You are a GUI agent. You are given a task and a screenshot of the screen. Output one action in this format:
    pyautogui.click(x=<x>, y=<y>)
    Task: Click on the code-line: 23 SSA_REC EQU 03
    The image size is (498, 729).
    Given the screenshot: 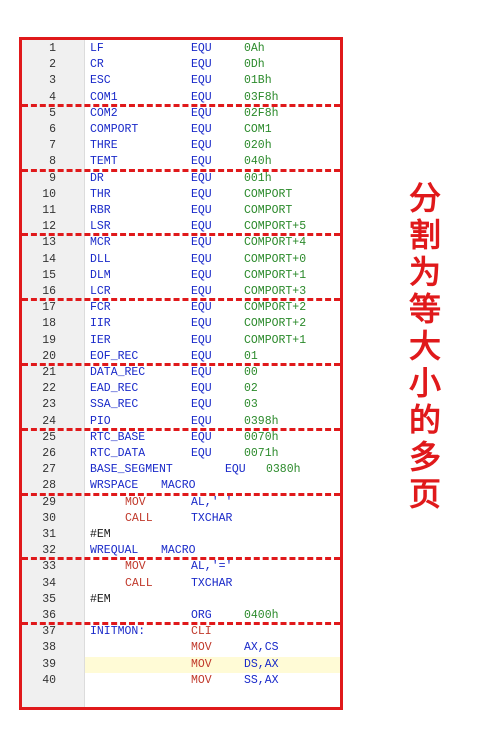 What is the action you would take?
    pyautogui.click(x=181, y=405)
    